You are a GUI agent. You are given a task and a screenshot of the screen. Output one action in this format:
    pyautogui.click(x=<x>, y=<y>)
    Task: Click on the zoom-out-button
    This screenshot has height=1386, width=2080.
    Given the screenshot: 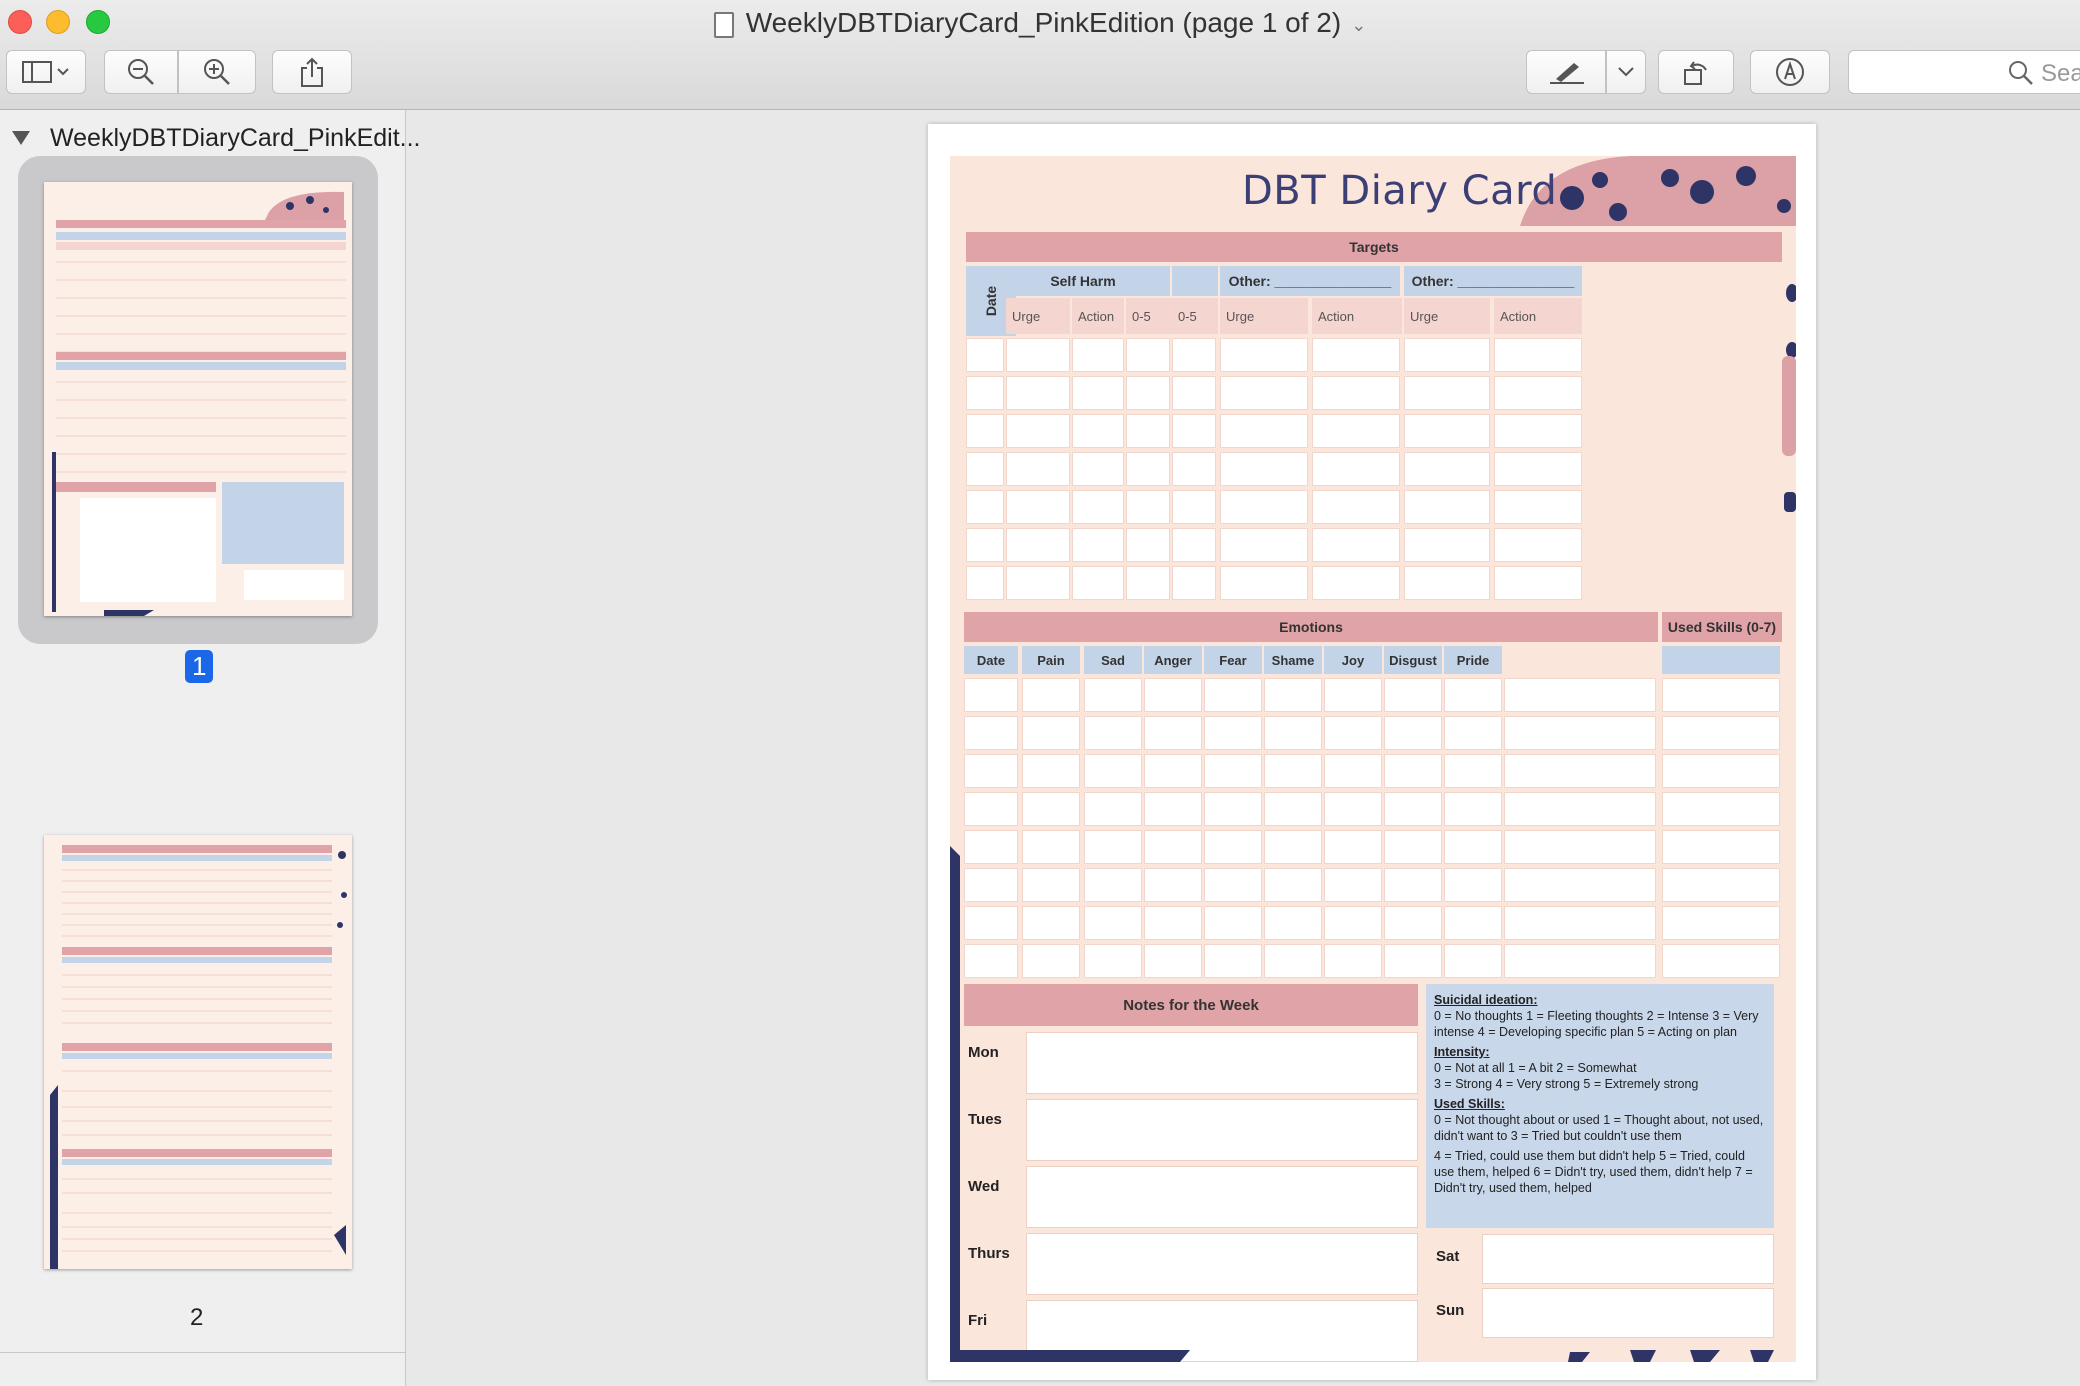 What is the action you would take?
    pyautogui.click(x=141, y=72)
    